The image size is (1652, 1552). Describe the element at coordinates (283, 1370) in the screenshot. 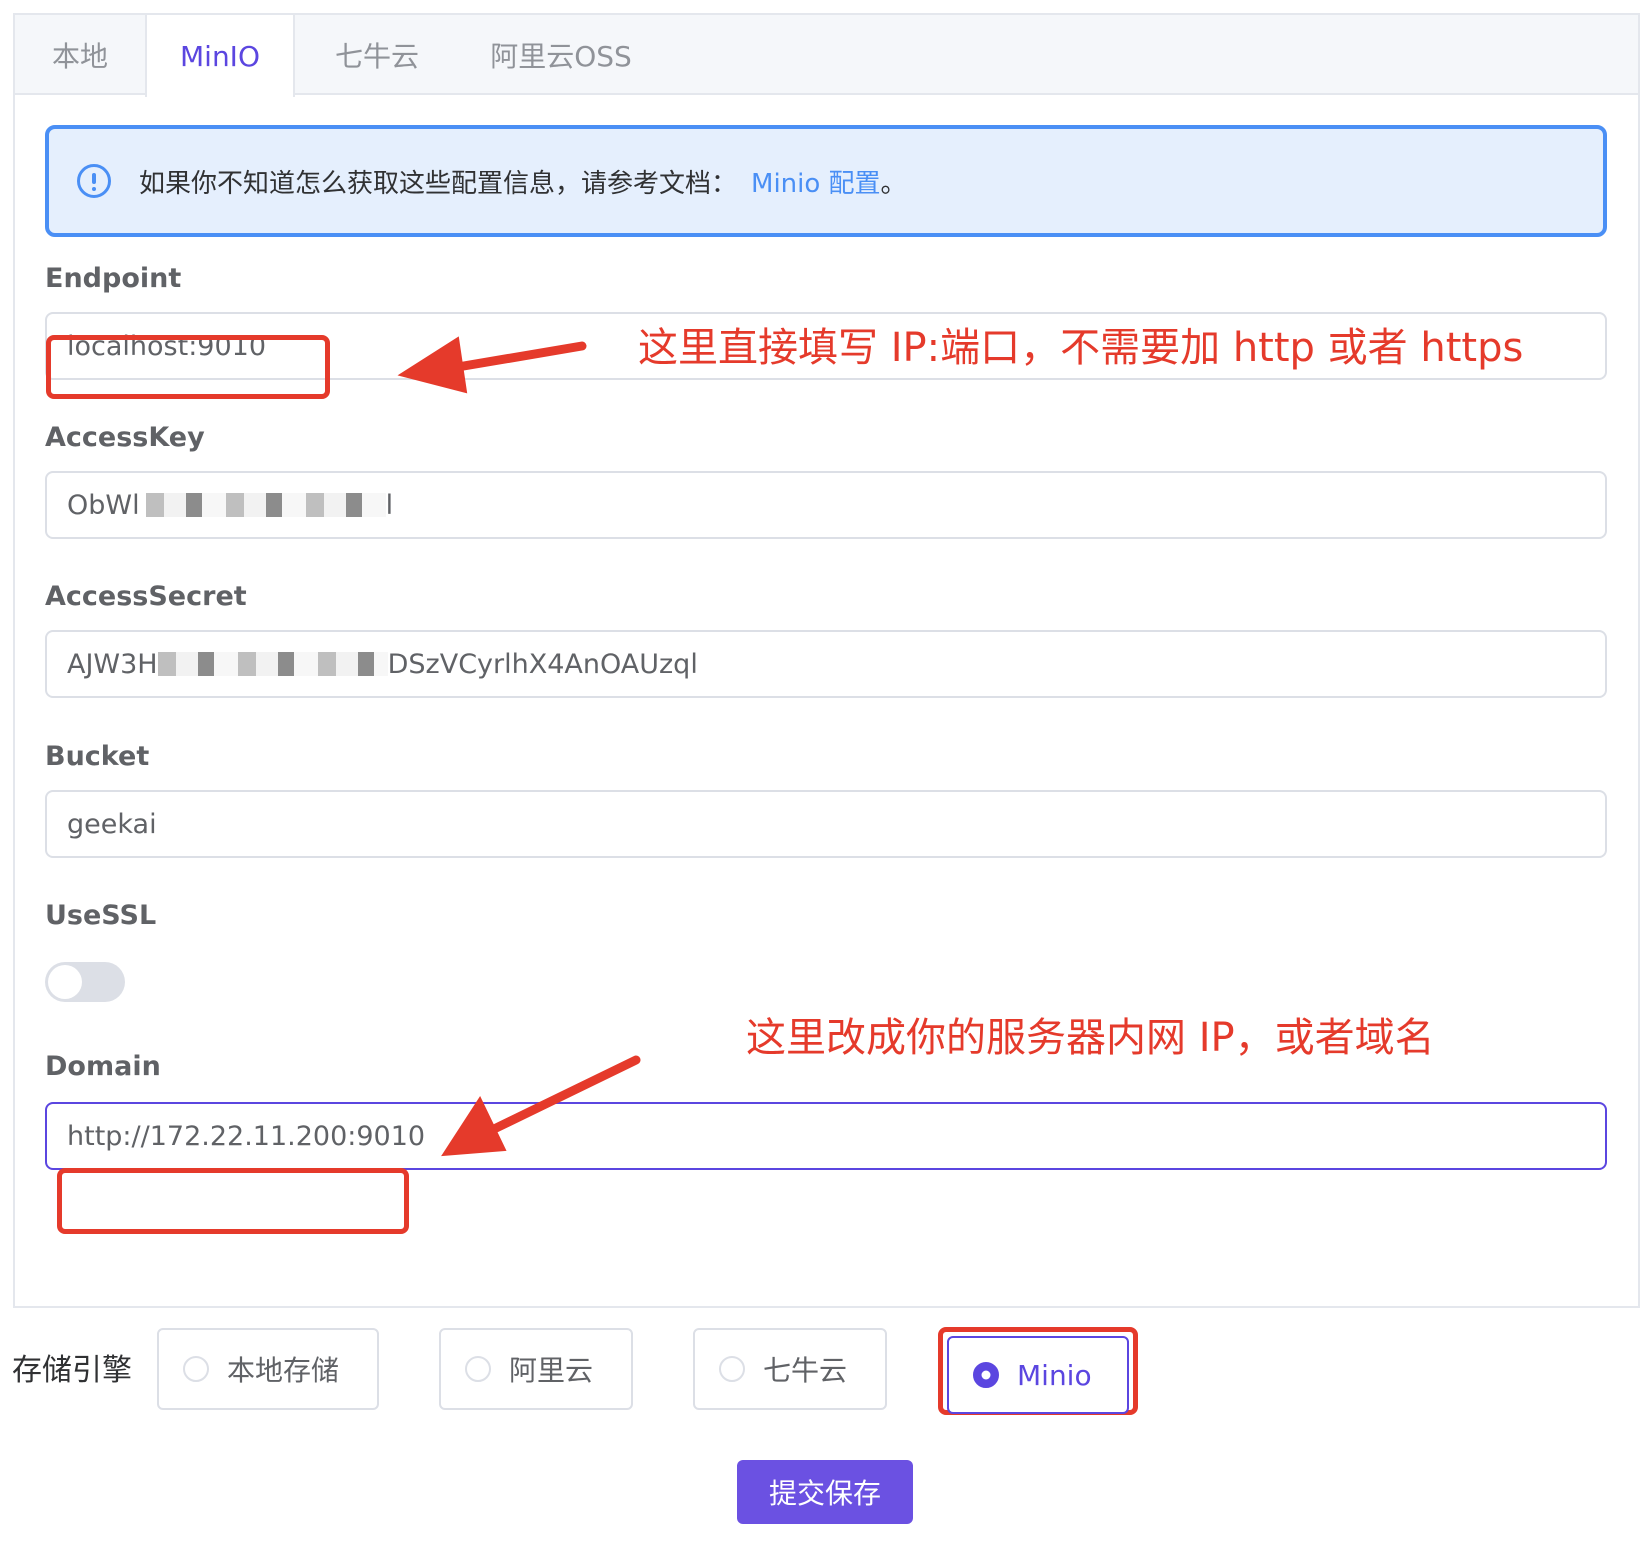

I see `radio-label: 本地存储` at that location.